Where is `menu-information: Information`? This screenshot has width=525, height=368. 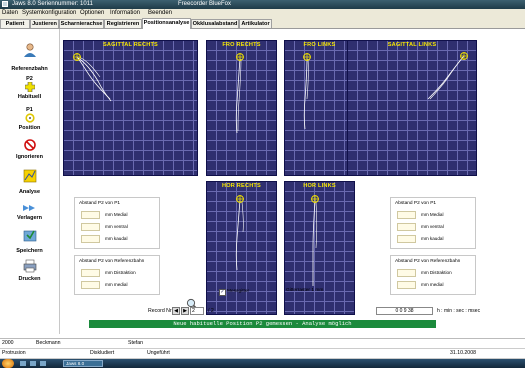 menu-information: Information is located at coordinates (125, 13).